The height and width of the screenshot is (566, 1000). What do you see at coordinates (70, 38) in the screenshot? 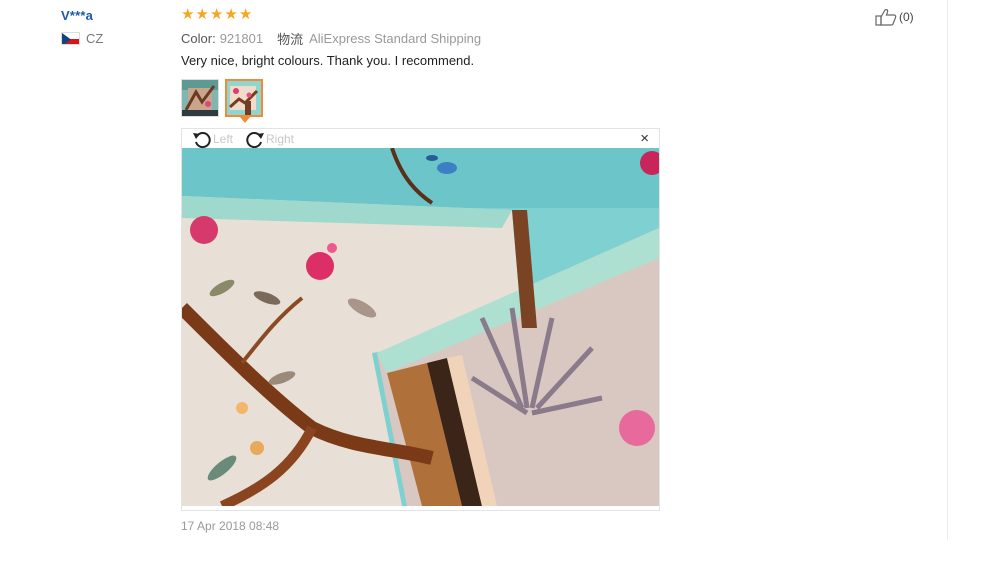
I see `czech-flag-icon` at bounding box center [70, 38].